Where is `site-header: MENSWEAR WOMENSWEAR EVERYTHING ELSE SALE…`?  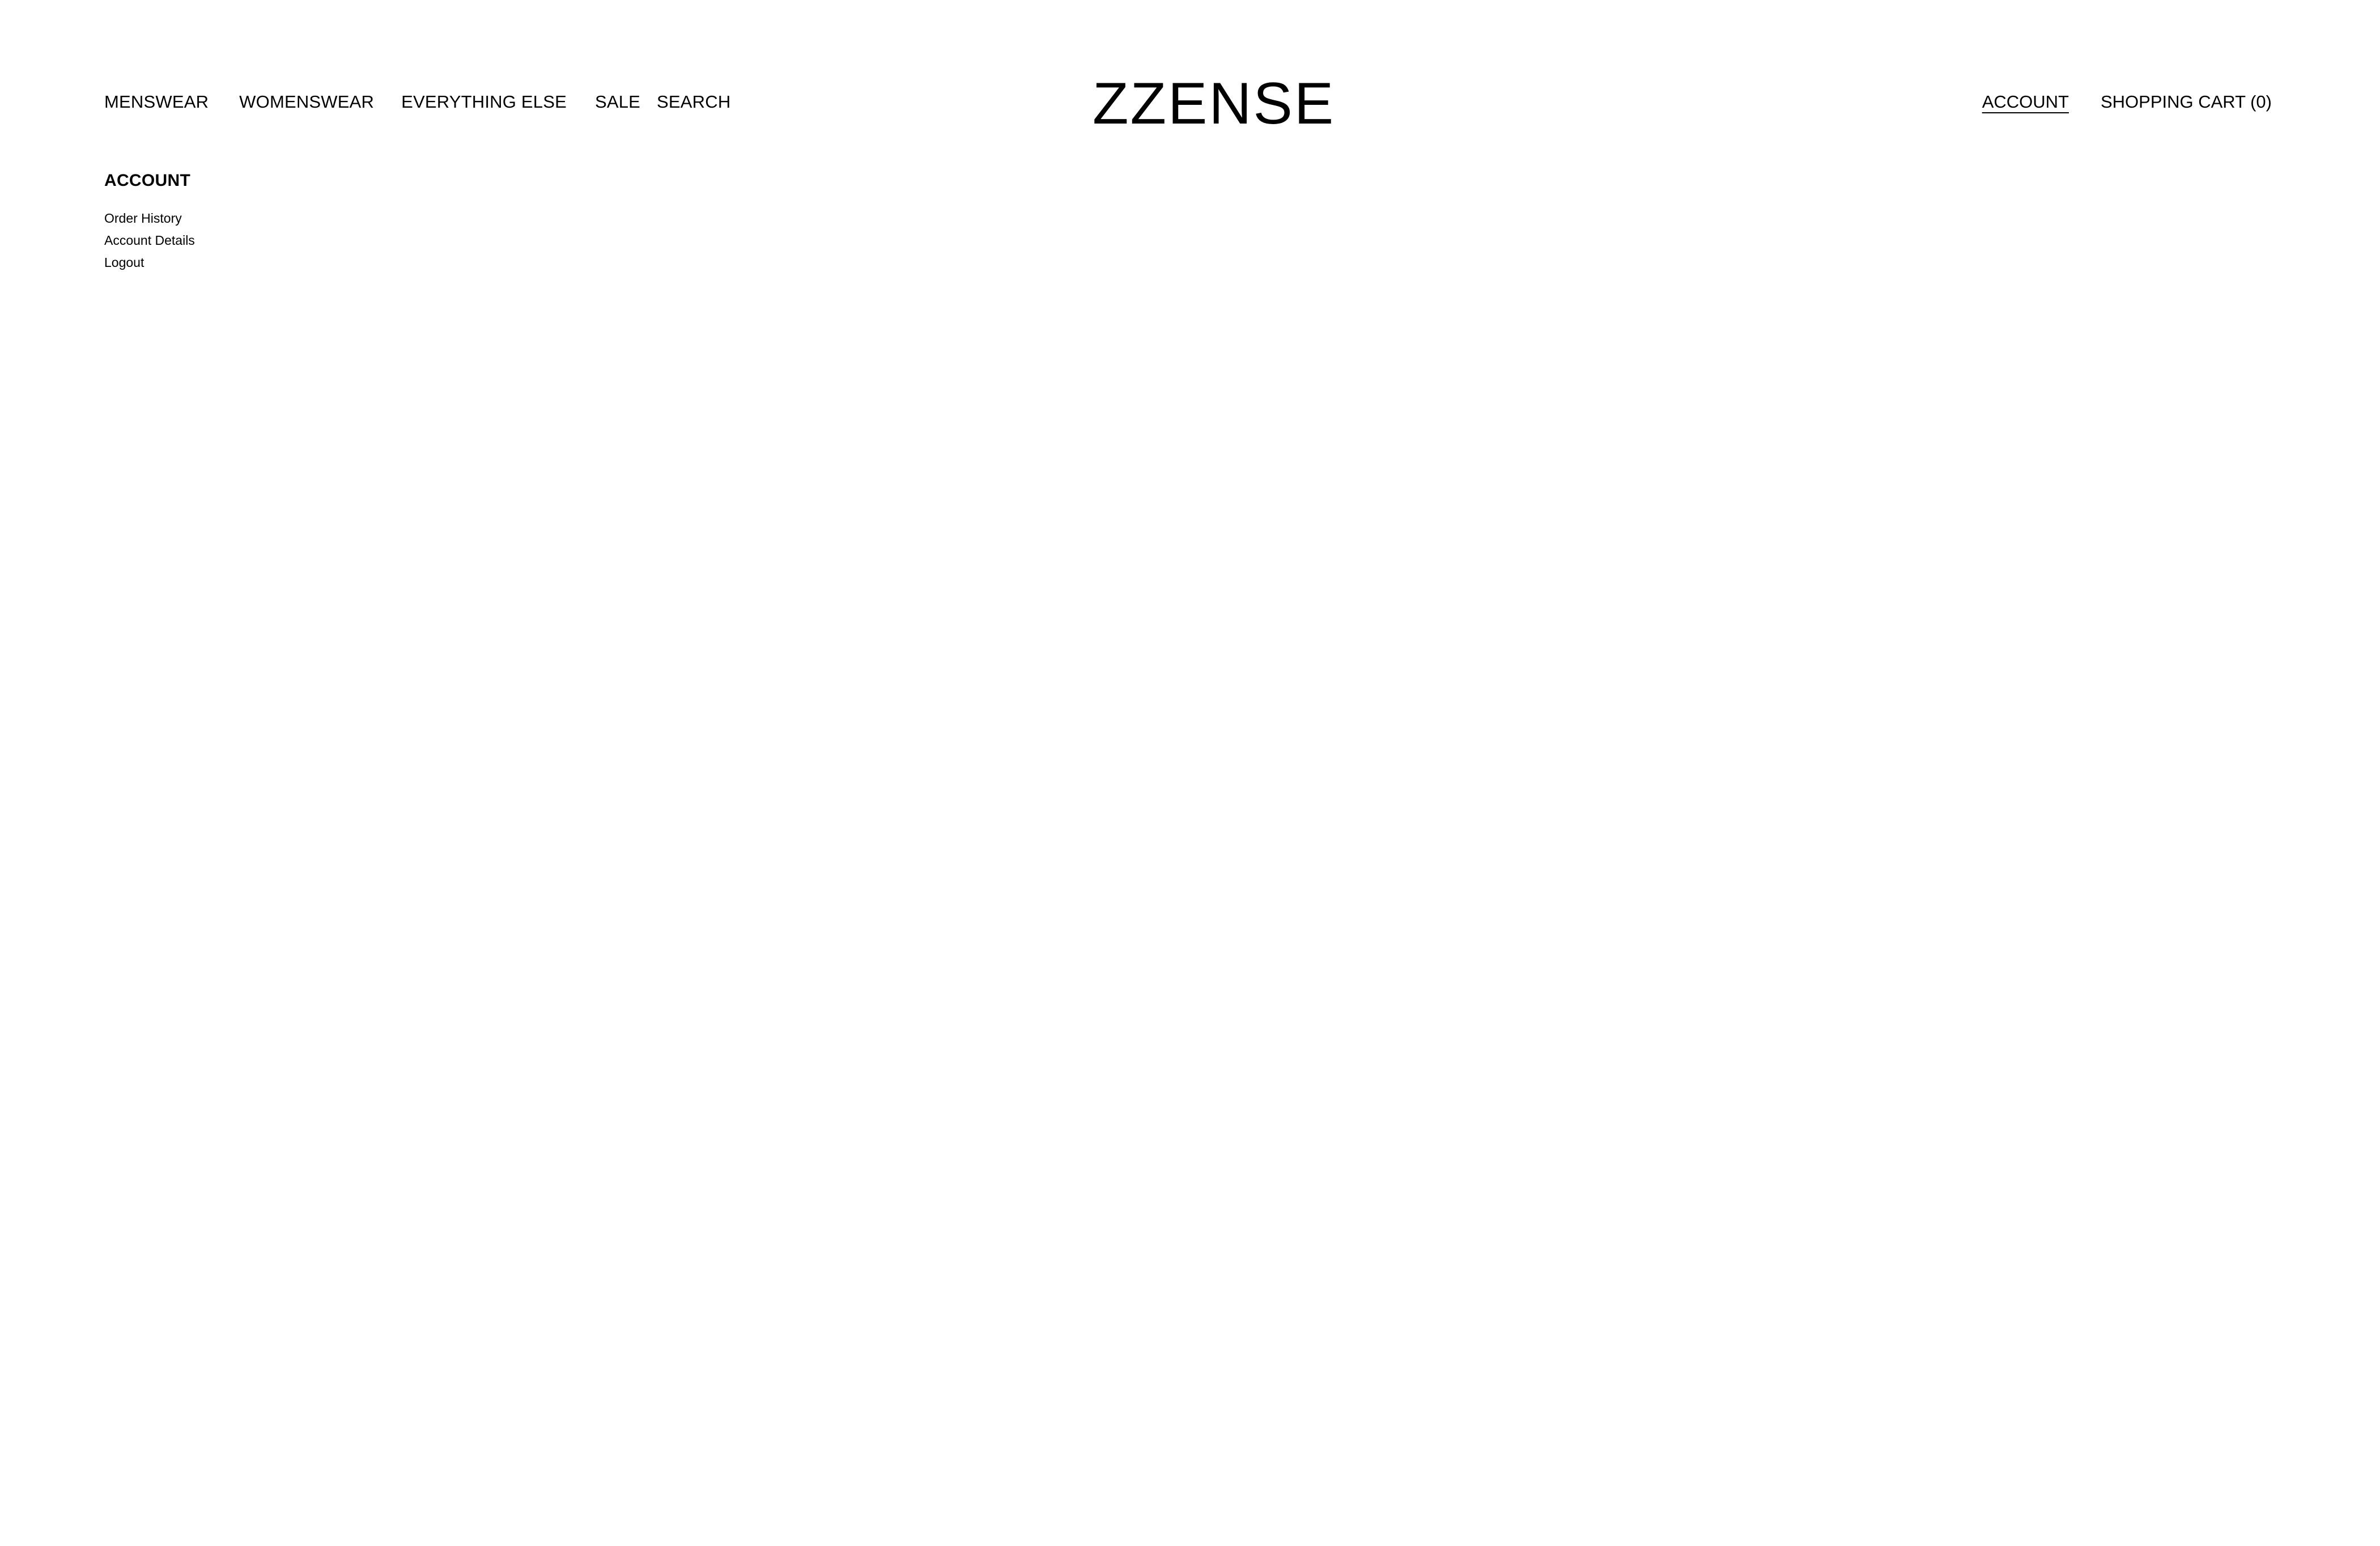 site-header: MENSWEAR WOMENSWEAR EVERYTHING ELSE SALE… is located at coordinates (1190, 73).